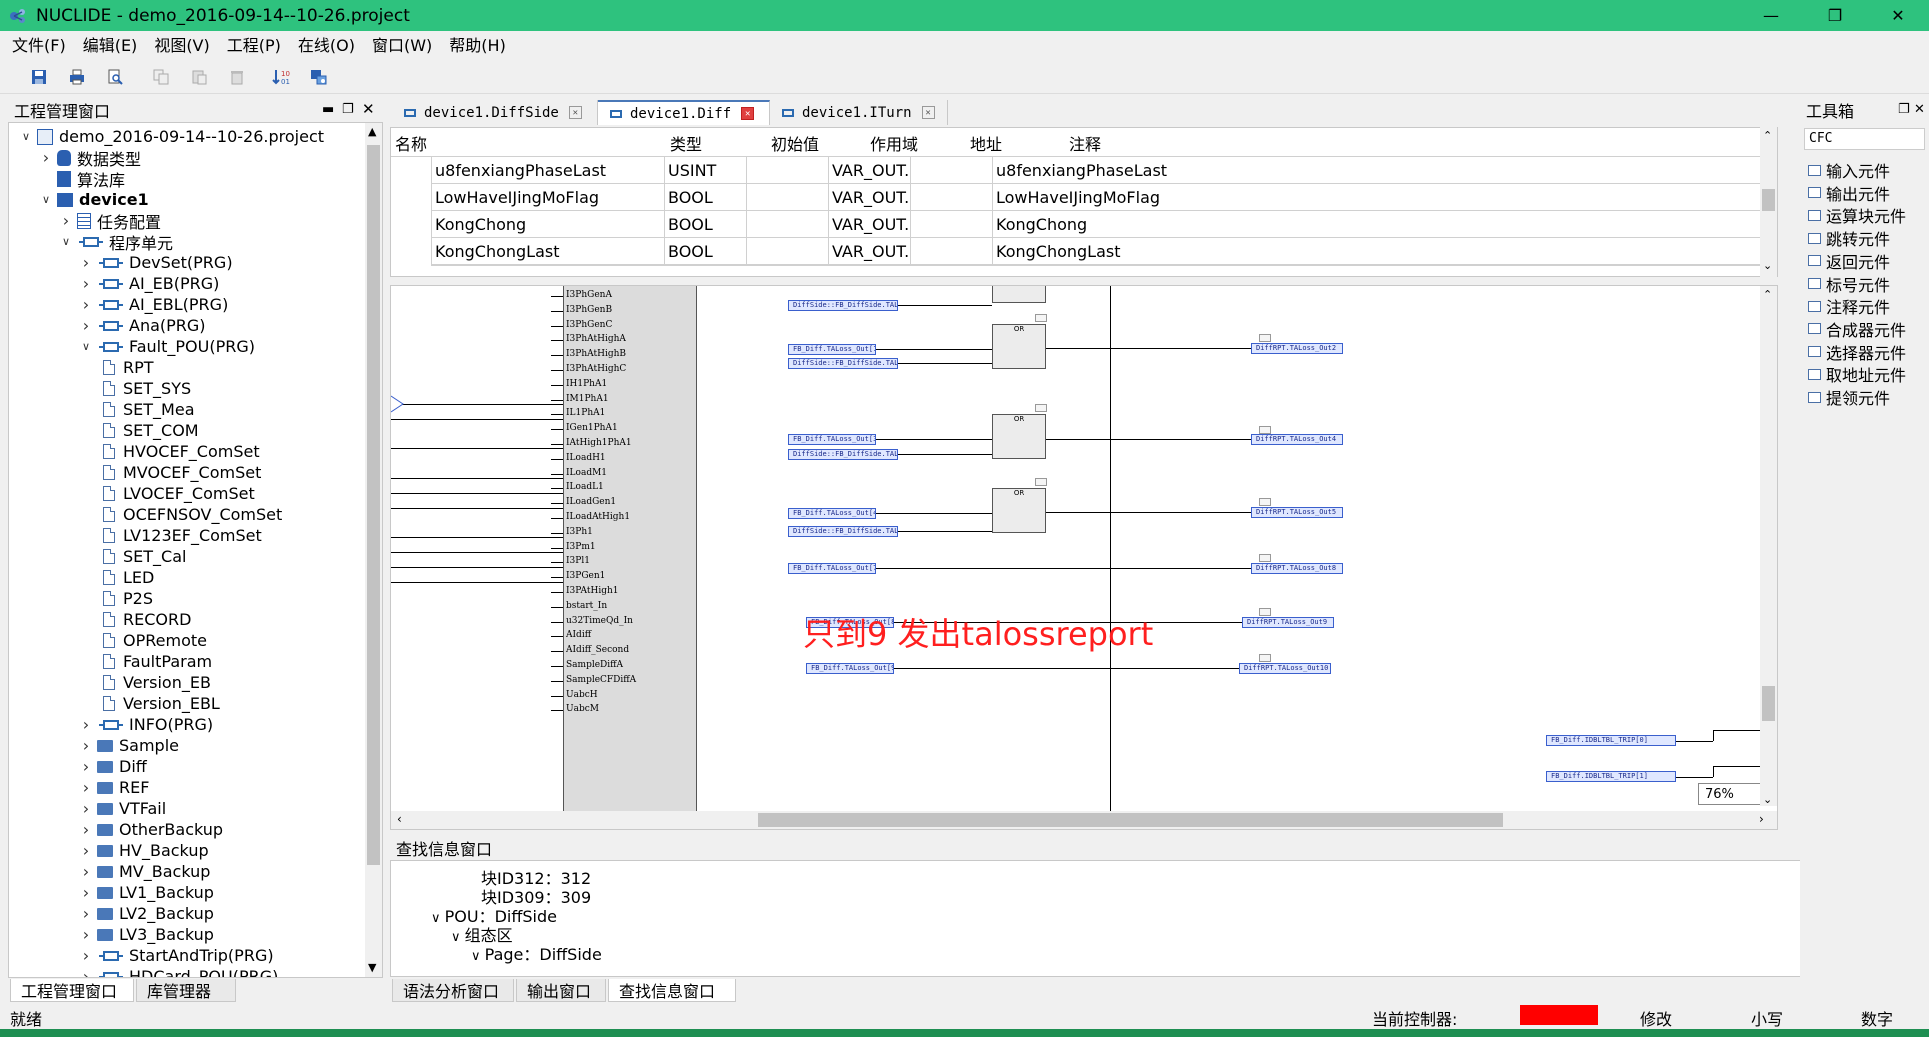  What do you see at coordinates (1019, 294) in the screenshot?
I see `or-block` at bounding box center [1019, 294].